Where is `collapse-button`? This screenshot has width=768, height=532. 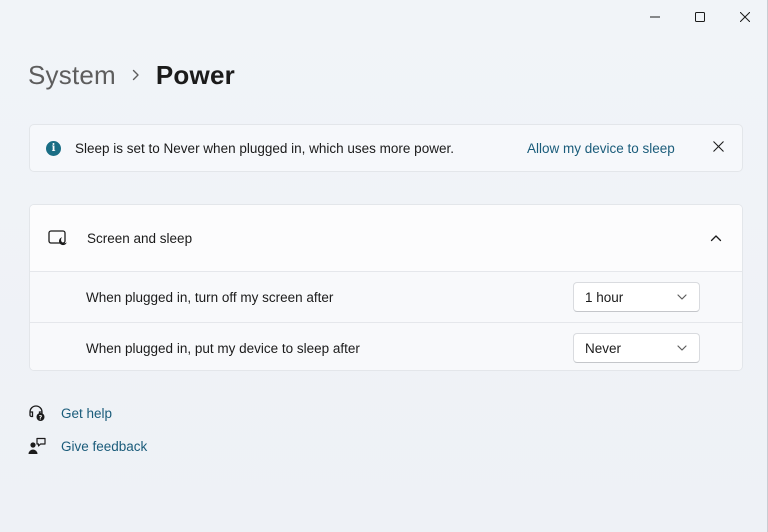 collapse-button is located at coordinates (716, 238).